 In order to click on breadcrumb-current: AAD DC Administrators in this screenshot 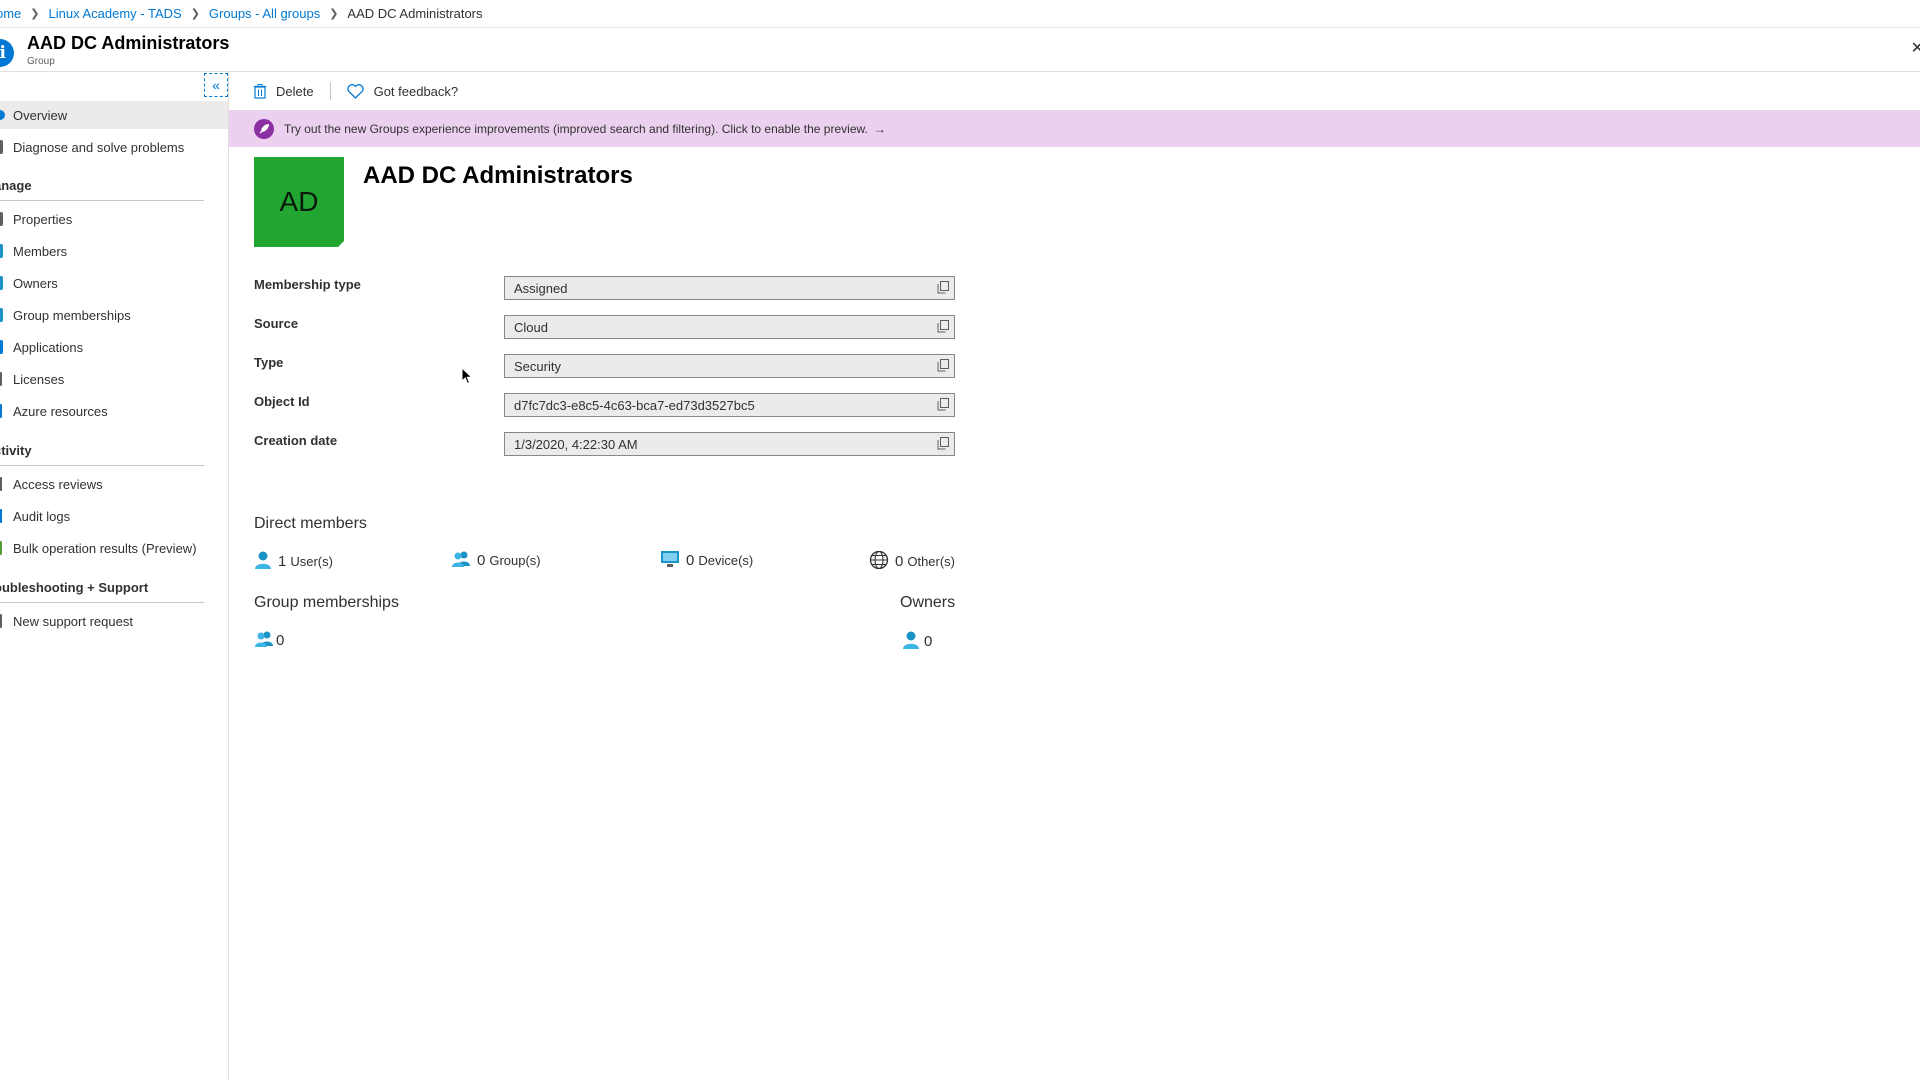, I will do `click(415, 13)`.